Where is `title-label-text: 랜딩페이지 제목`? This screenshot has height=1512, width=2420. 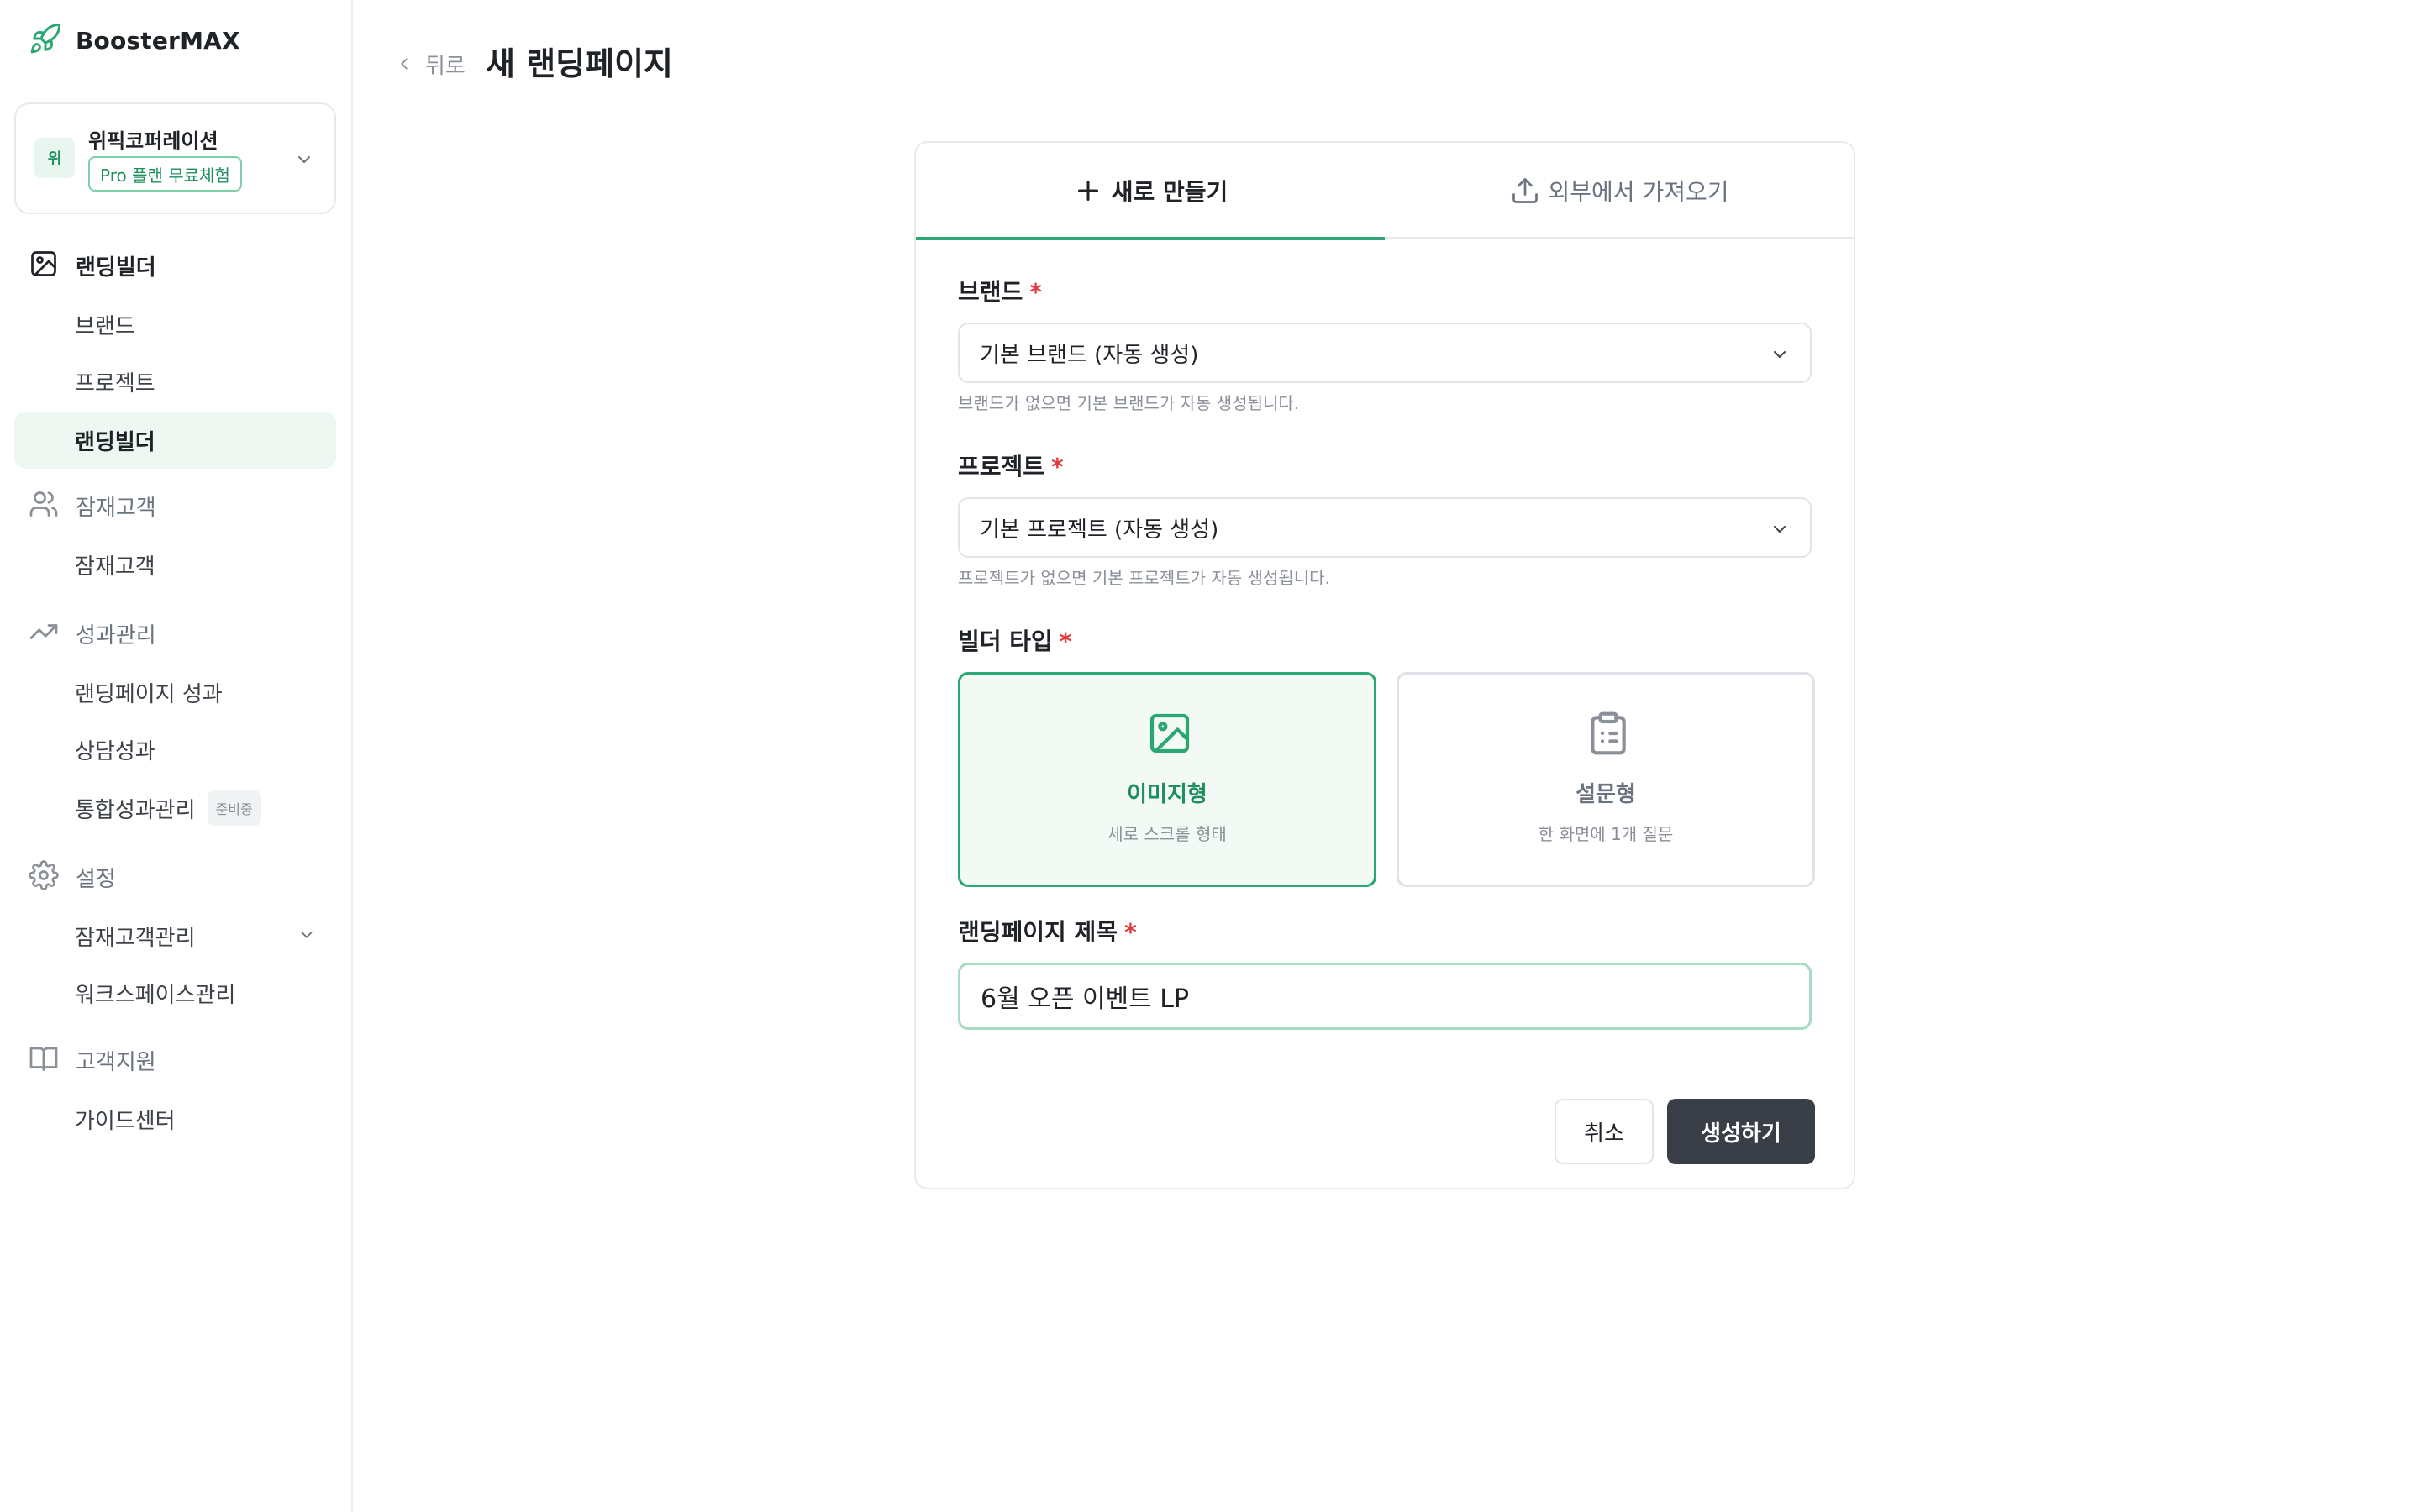
title-label-text: 랜딩페이지 제목 is located at coordinates (1038, 932).